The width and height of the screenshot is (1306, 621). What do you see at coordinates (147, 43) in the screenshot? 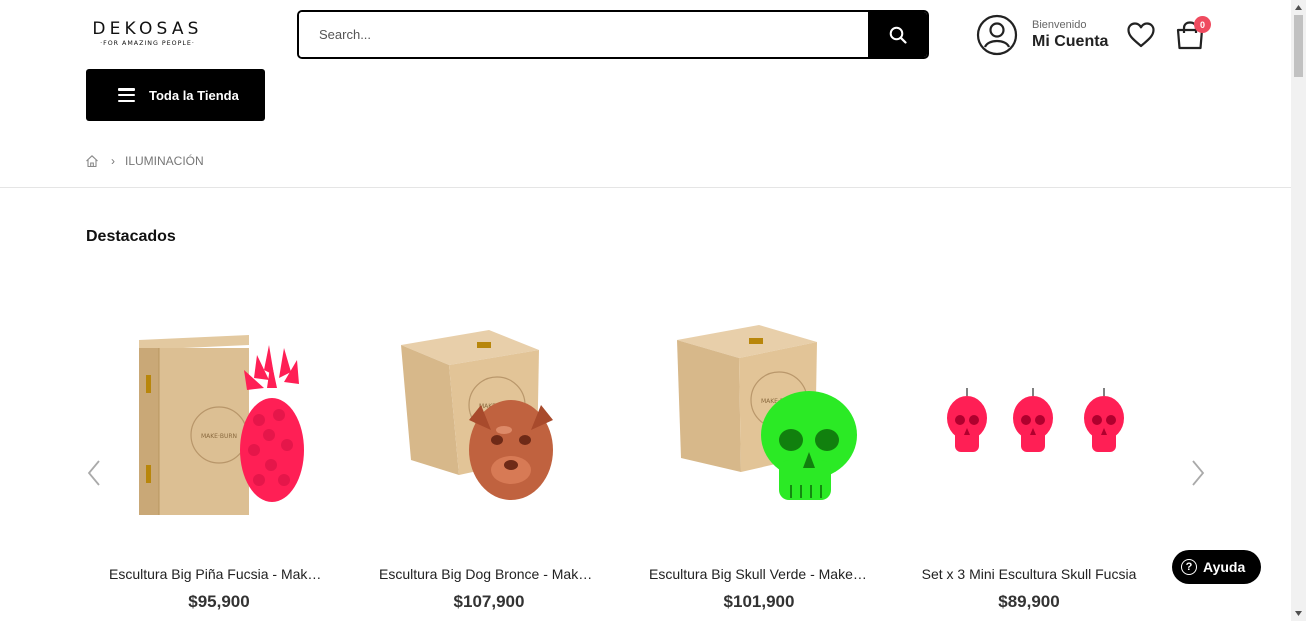
I see `logo-tagline: ·FOR AMAZING PEOPLE·` at bounding box center [147, 43].